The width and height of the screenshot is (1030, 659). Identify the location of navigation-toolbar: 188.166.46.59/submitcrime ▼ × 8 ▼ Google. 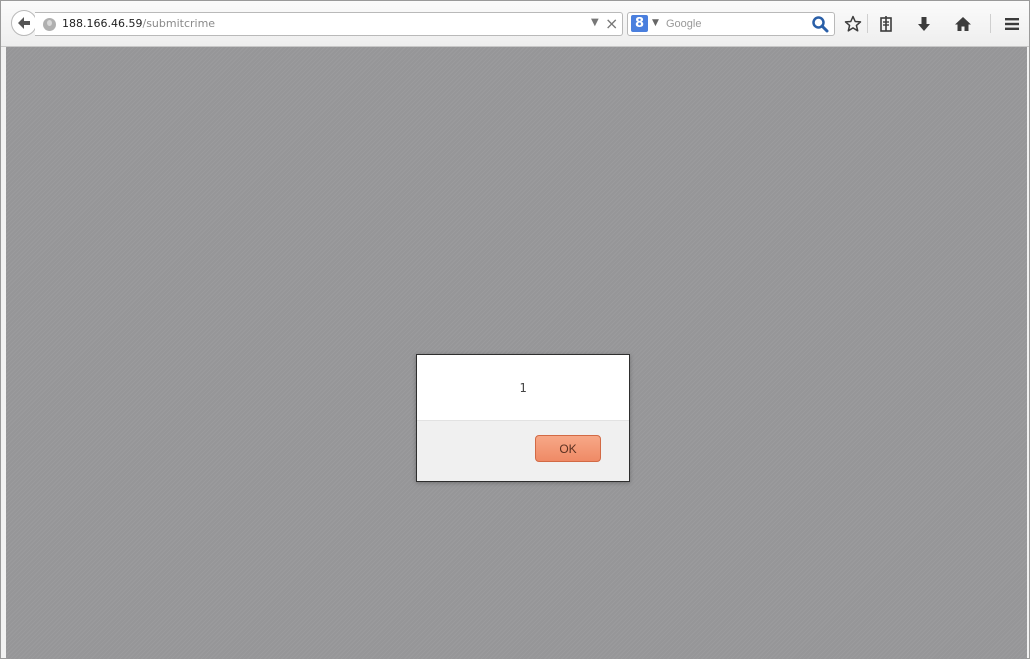
(515, 24).